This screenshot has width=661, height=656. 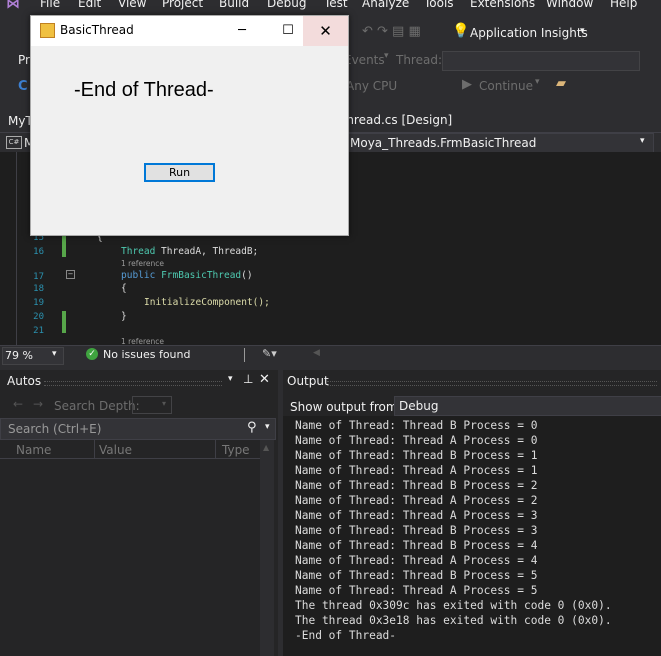 I want to click on navigate-back-icon: C, so click(x=23, y=86).